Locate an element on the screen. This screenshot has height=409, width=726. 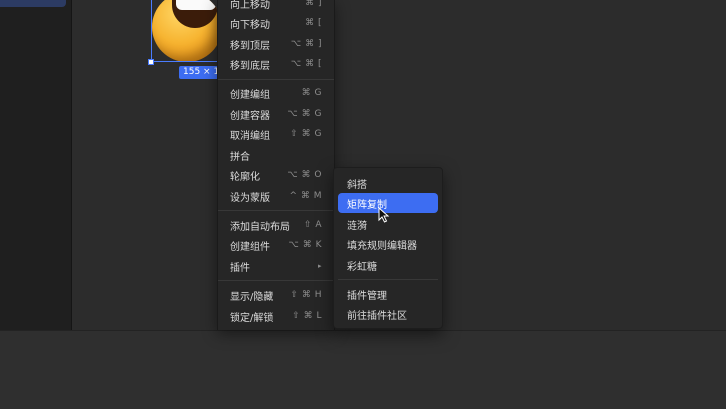
menu-item-label: 轮廓化 is located at coordinates (245, 177).